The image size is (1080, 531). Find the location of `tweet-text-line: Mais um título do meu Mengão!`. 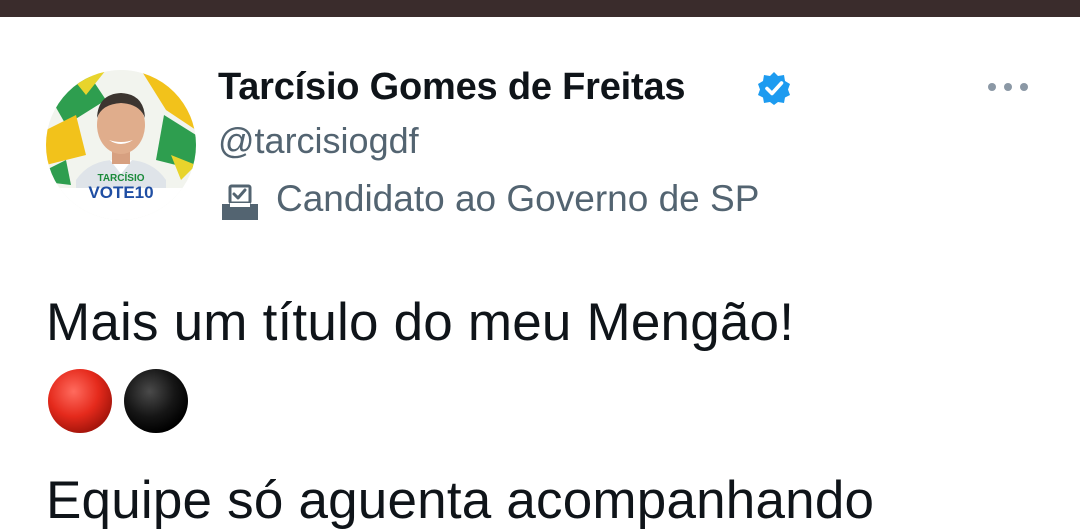

tweet-text-line: Mais um título do meu Mengão! is located at coordinates (420, 322).